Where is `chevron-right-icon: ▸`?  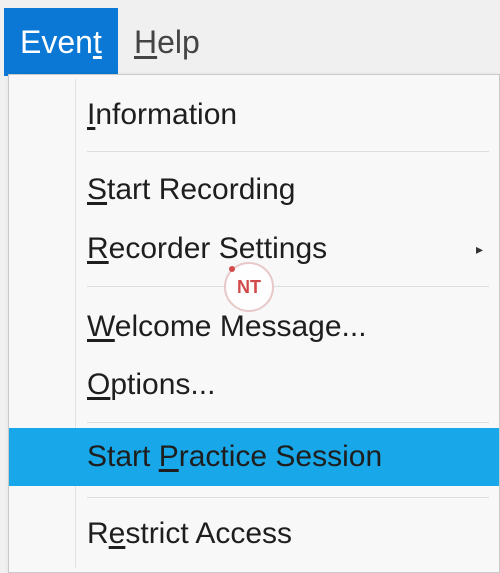
chevron-right-icon: ▸ is located at coordinates (479, 249).